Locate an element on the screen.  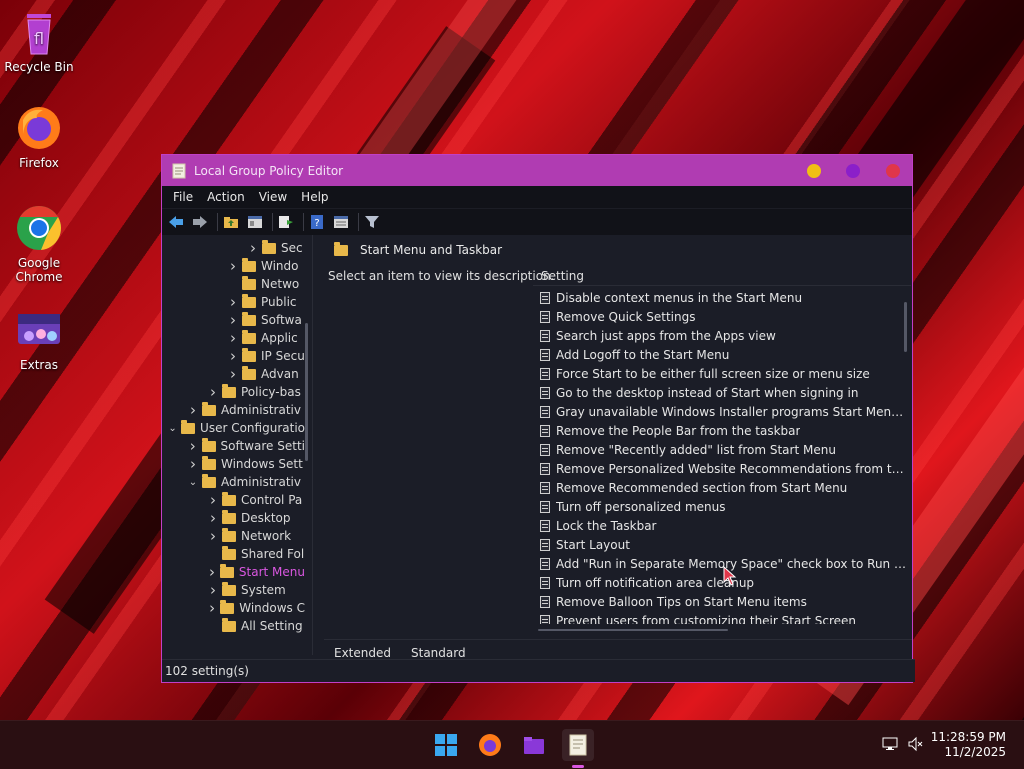
minimize-button is located at coordinates (814, 171).